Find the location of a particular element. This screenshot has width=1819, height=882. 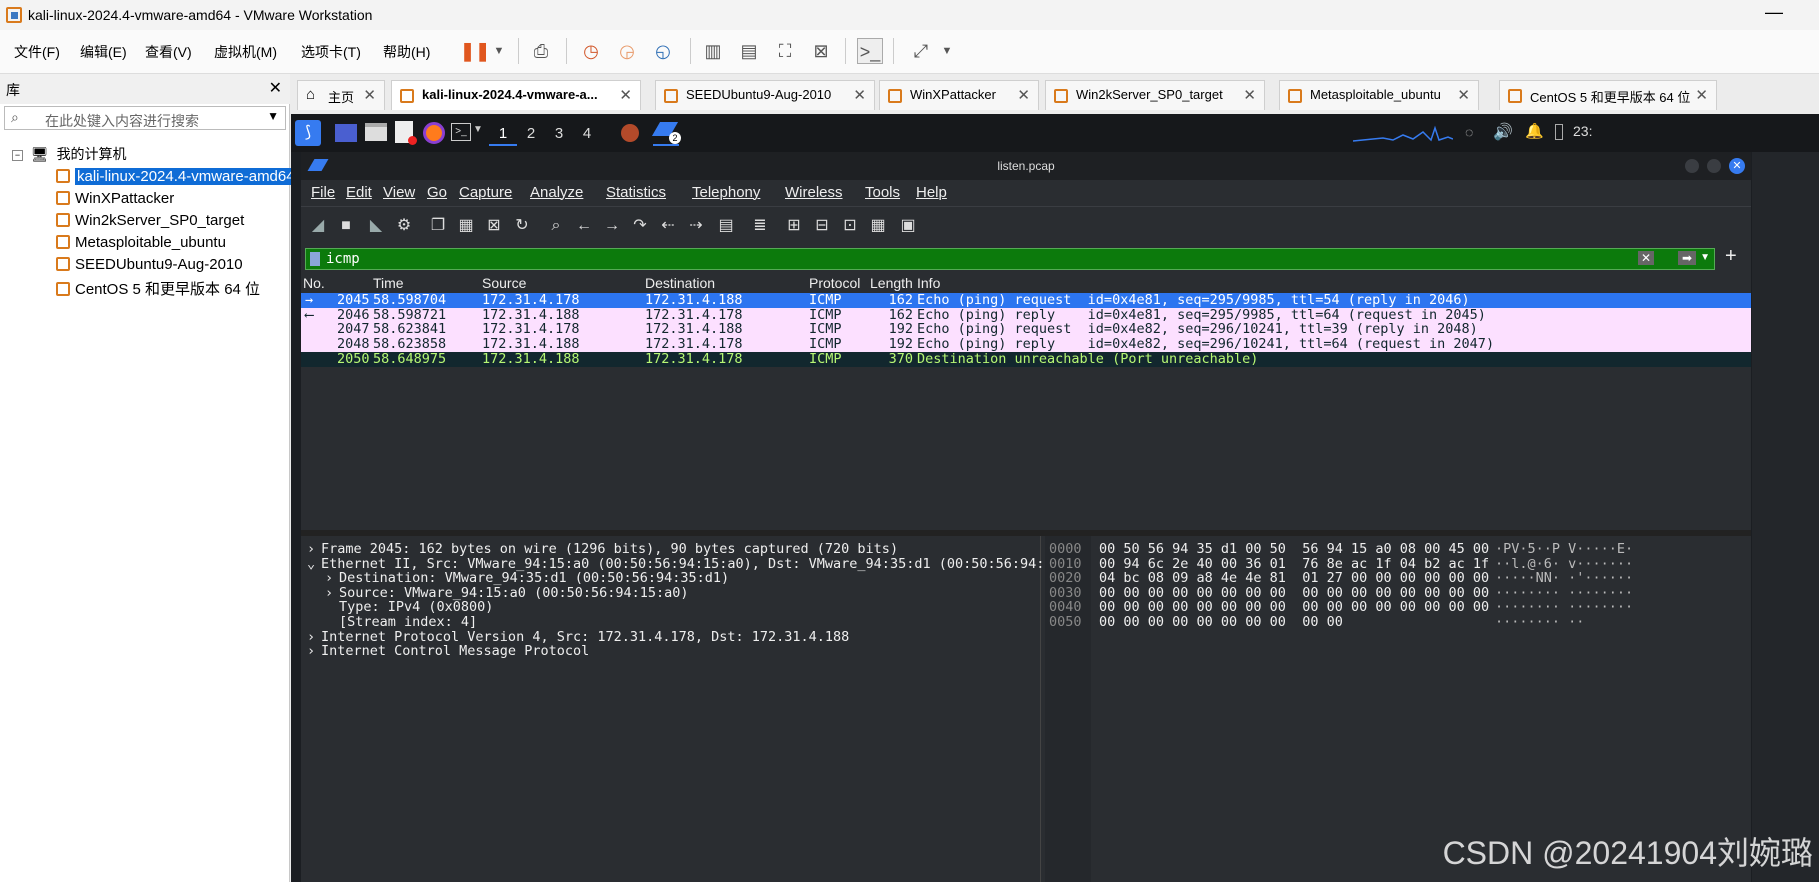

menu-tools: Tools is located at coordinates (882, 192).